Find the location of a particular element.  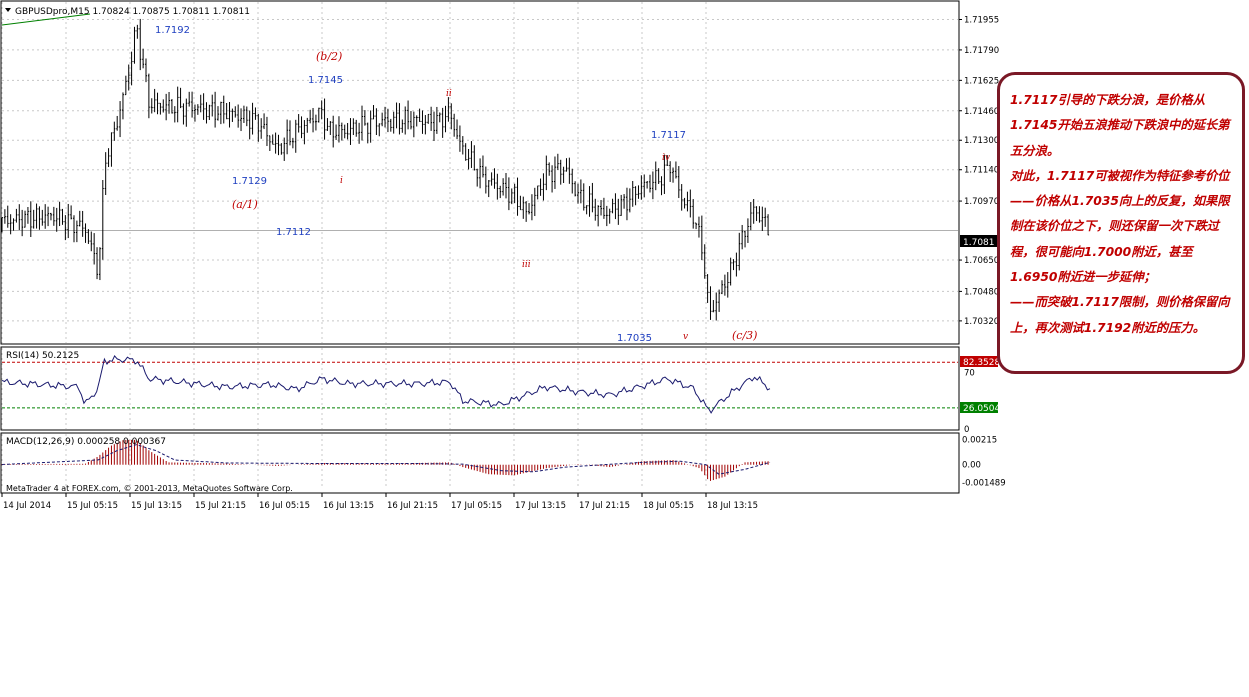

x-tick-label: 15 Jul 13:15 is located at coordinates (156, 506).